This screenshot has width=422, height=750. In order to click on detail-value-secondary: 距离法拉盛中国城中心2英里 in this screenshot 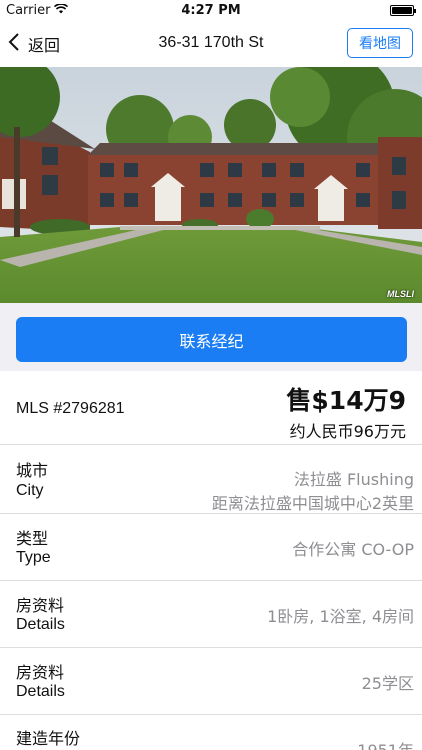, I will do `click(312, 503)`.